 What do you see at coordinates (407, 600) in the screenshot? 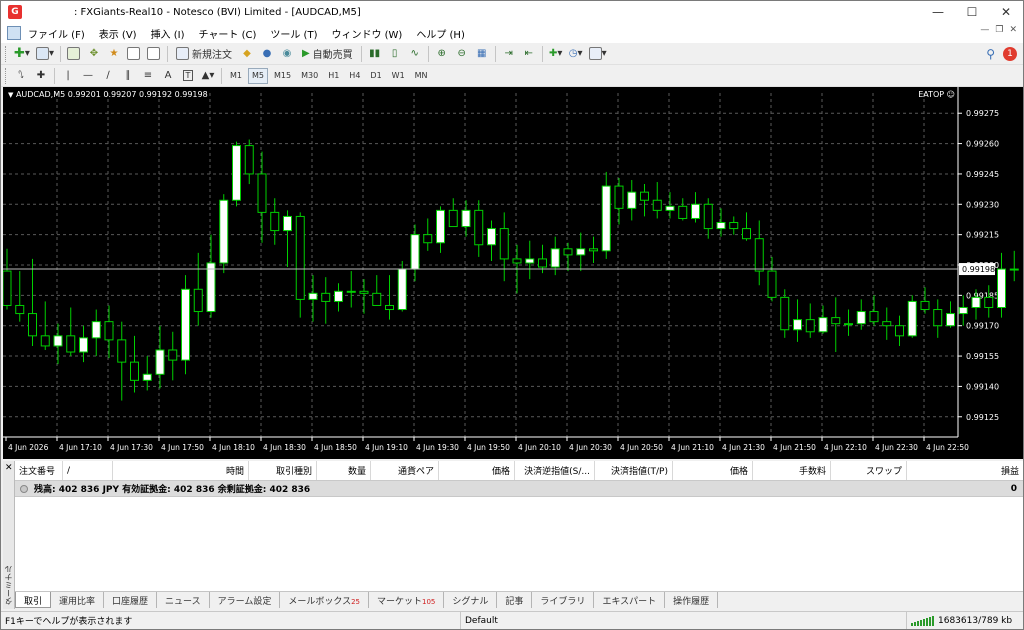
I see `terminal-tab: マーケット105` at bounding box center [407, 600].